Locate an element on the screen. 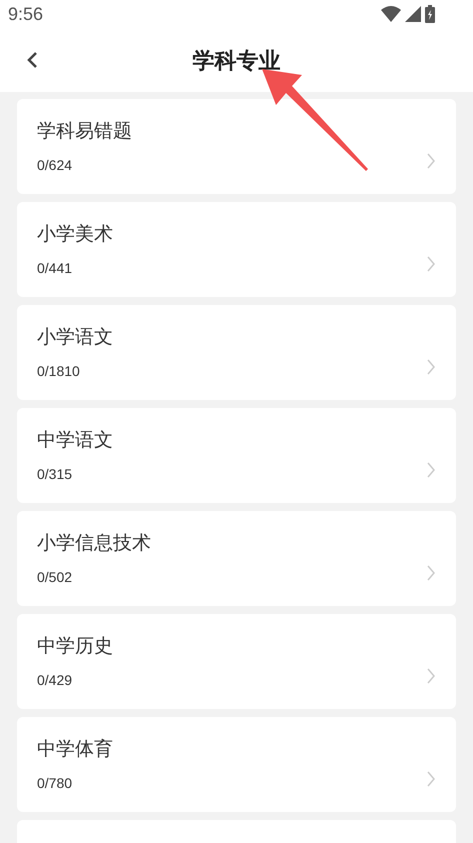  list-card: 中学体育 0/780 is located at coordinates (236, 764).